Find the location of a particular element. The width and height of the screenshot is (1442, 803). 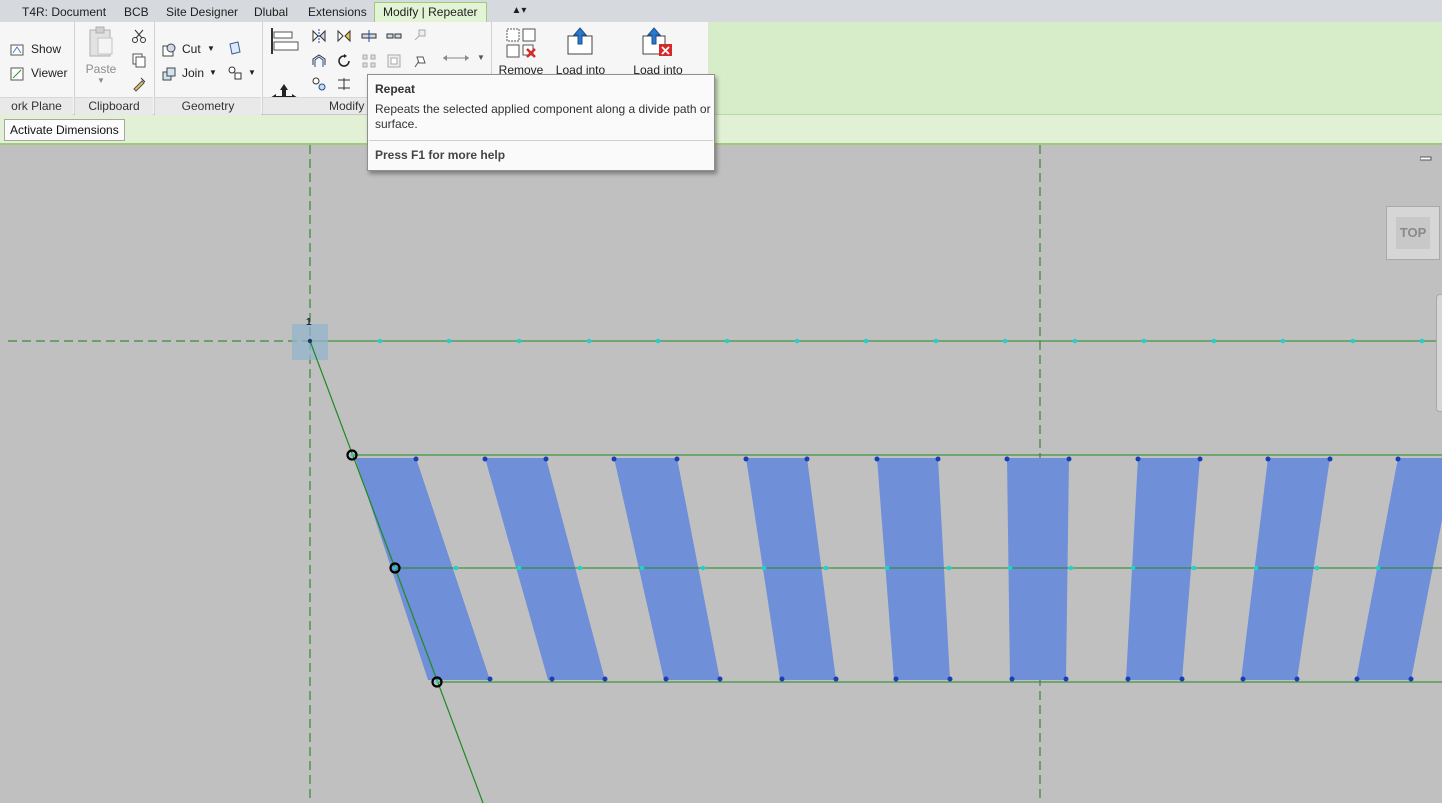

cut-dropdown-icon: ▼ is located at coordinates (211, 49).